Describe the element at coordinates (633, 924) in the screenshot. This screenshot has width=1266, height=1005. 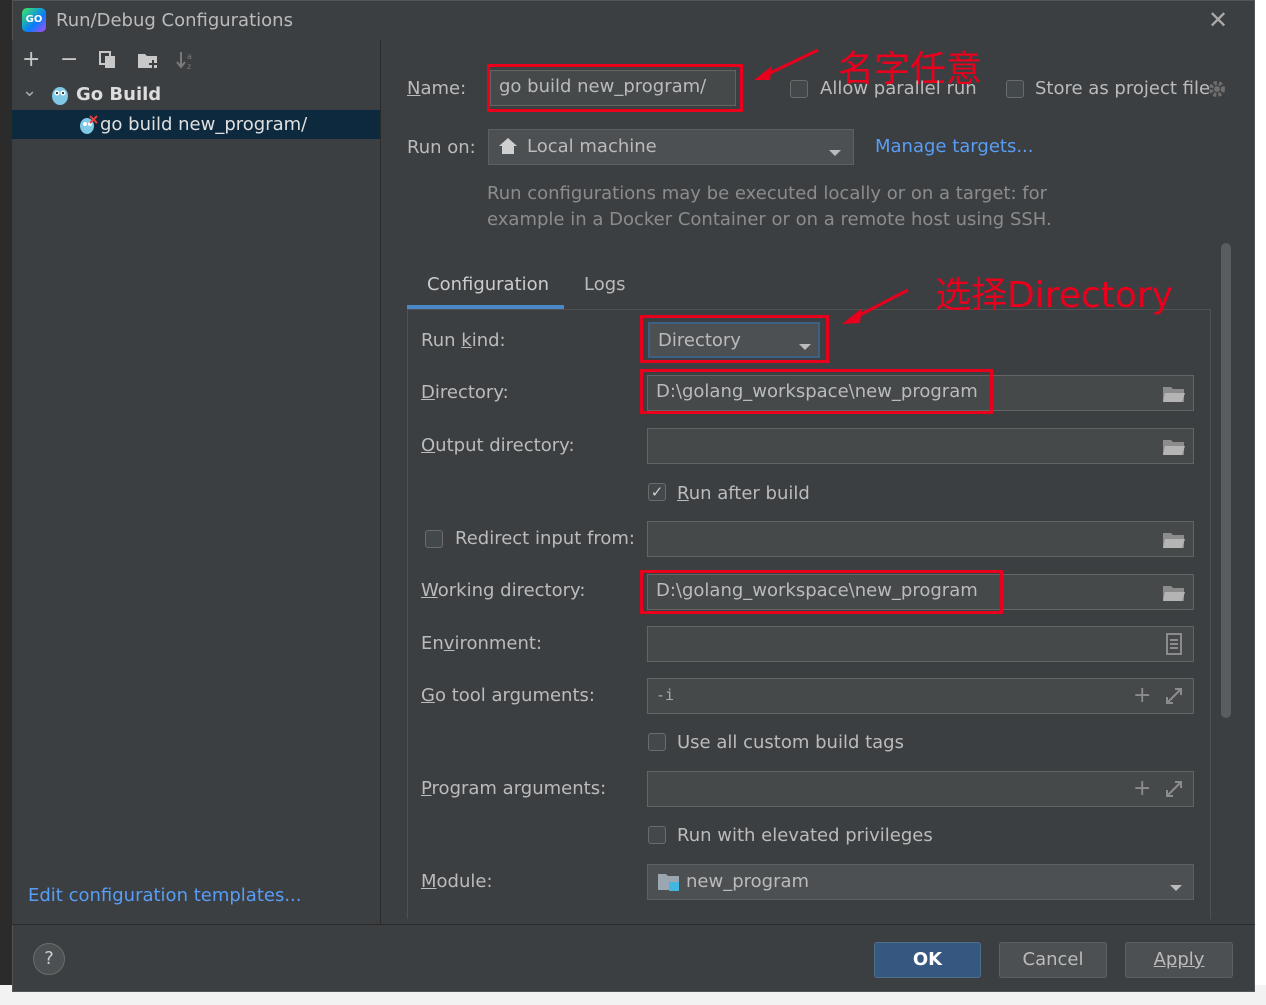
I see `footer-divider` at that location.